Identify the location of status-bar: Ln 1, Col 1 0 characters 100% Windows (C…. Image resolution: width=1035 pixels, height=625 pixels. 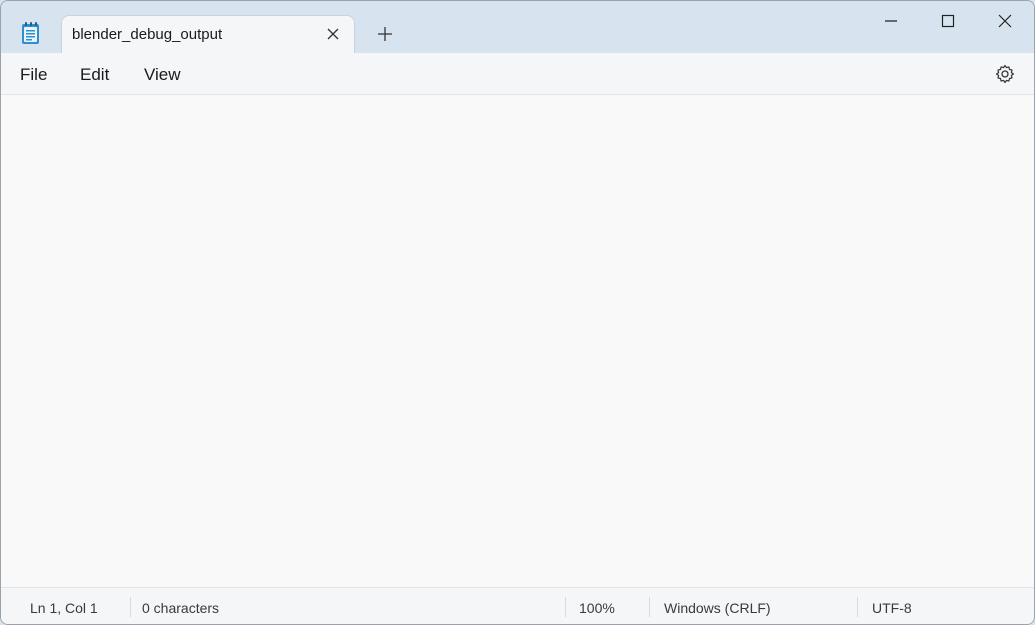
(517, 605).